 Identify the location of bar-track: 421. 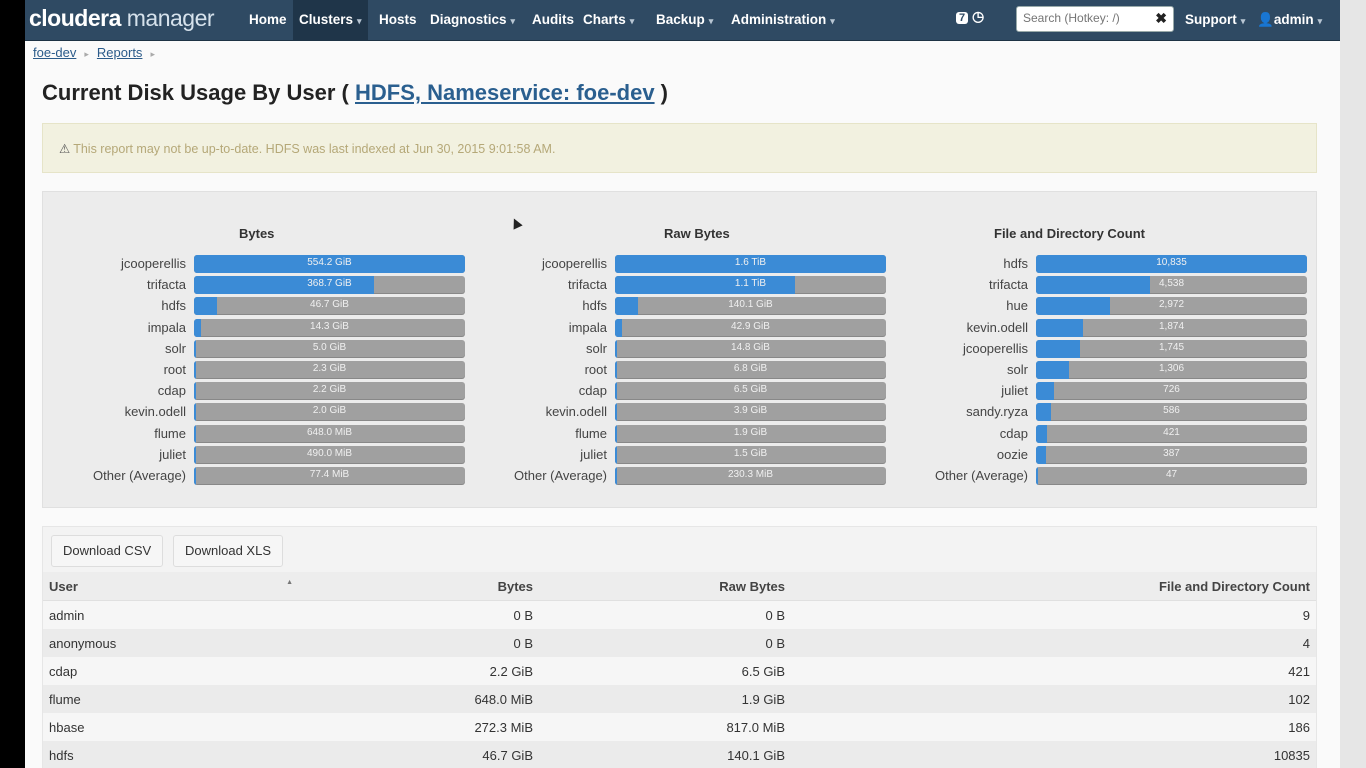
(1171, 433).